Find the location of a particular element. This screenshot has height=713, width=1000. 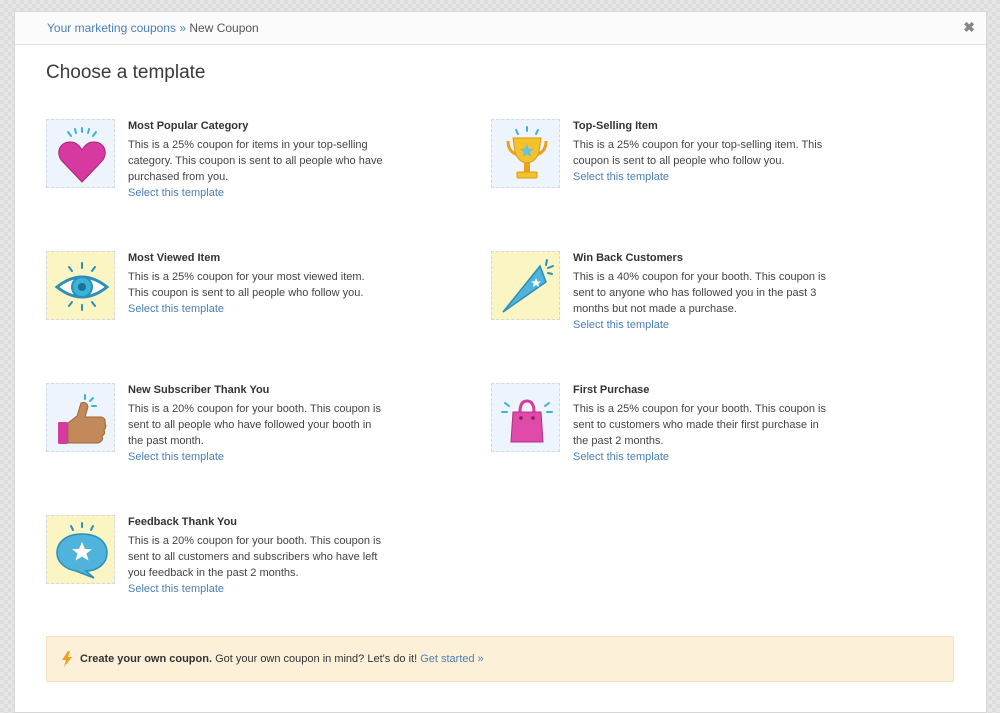

template-name: Top-Selling Item is located at coordinates (615, 126).